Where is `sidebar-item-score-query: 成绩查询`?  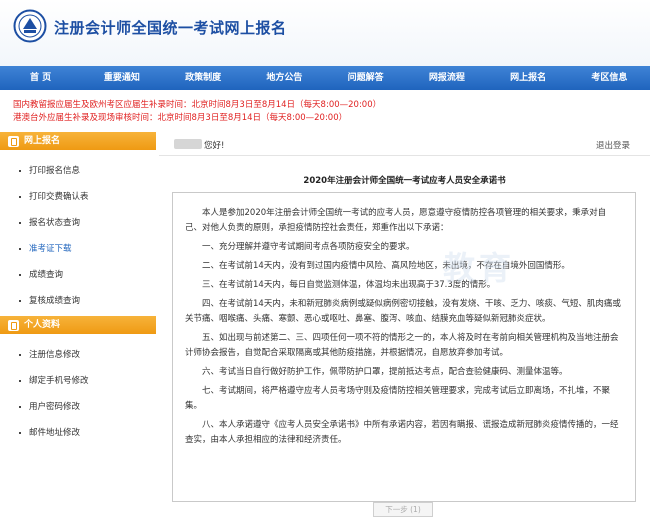
sidebar-item-score-query: 成绩查询 is located at coordinates (78, 275).